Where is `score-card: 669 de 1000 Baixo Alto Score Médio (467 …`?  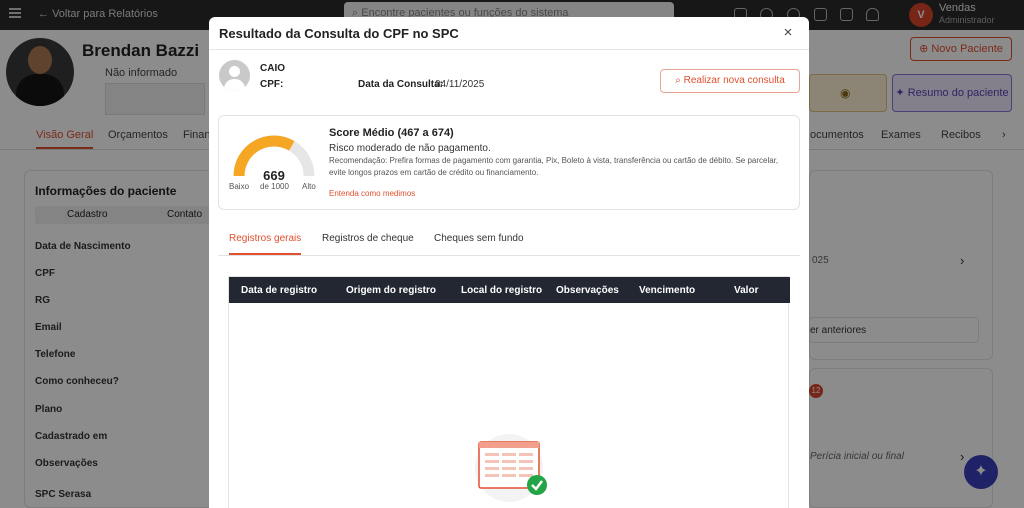 score-card: 669 de 1000 Baixo Alto Score Médio (467 … is located at coordinates (509, 162).